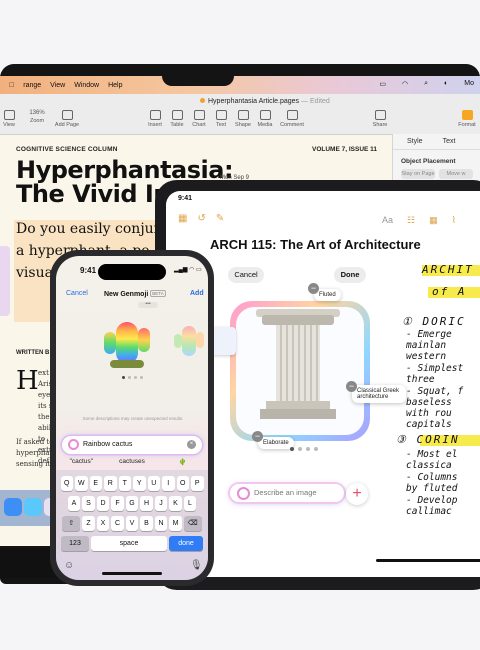 Image resolution: width=480 pixels, height=650 pixels. What do you see at coordinates (198, 75) in the screenshot?
I see `macbook-notch` at bounding box center [198, 75].